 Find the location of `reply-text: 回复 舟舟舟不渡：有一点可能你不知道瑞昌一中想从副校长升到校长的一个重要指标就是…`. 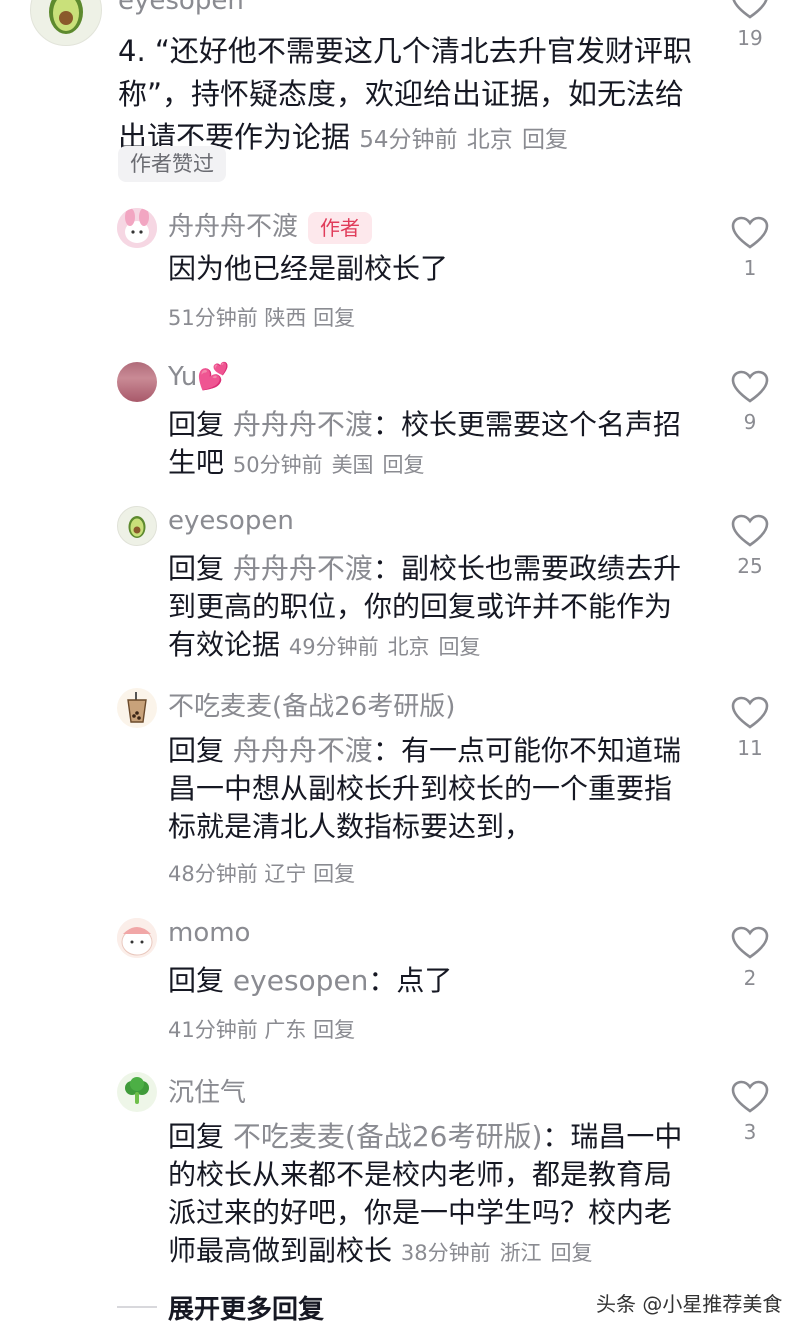

reply-text: 回复 舟舟舟不渡：有一点可能你不知道瑞昌一中想从副校长升到校长的一个重要指标就是… is located at coordinates (433, 789).